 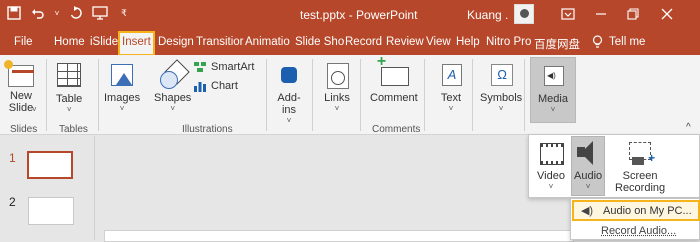 I want to click on links-button: Links ˅, so click(x=337, y=87).